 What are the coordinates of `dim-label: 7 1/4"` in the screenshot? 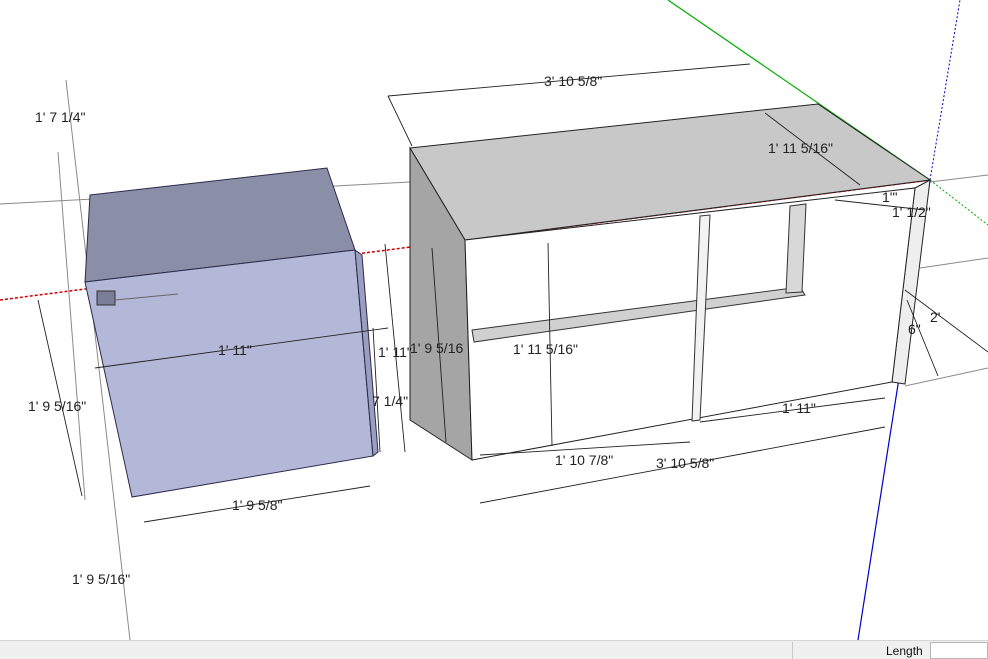 It's located at (390, 401).